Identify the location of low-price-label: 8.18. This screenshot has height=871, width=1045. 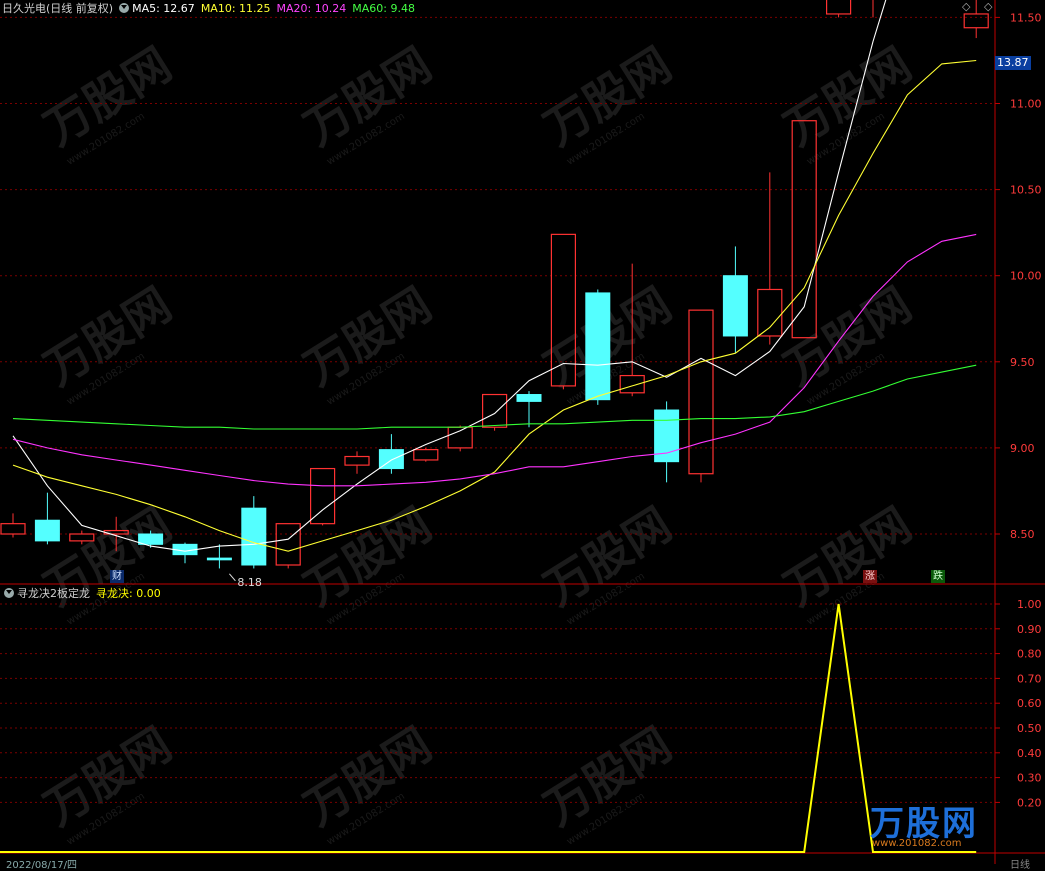
(249, 582).